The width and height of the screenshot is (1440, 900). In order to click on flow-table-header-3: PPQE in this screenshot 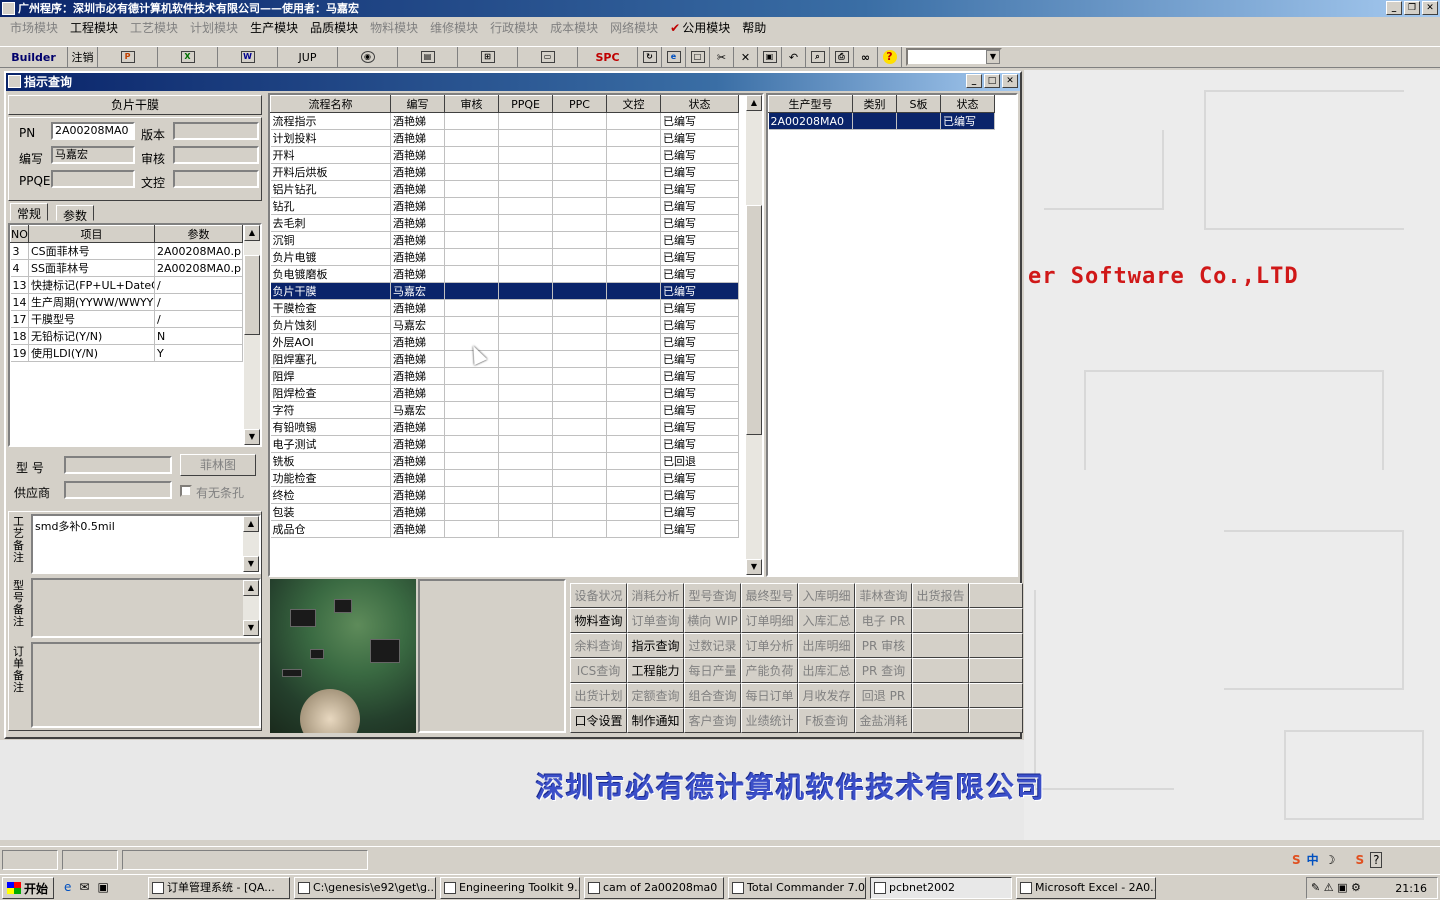, I will do `click(525, 104)`.